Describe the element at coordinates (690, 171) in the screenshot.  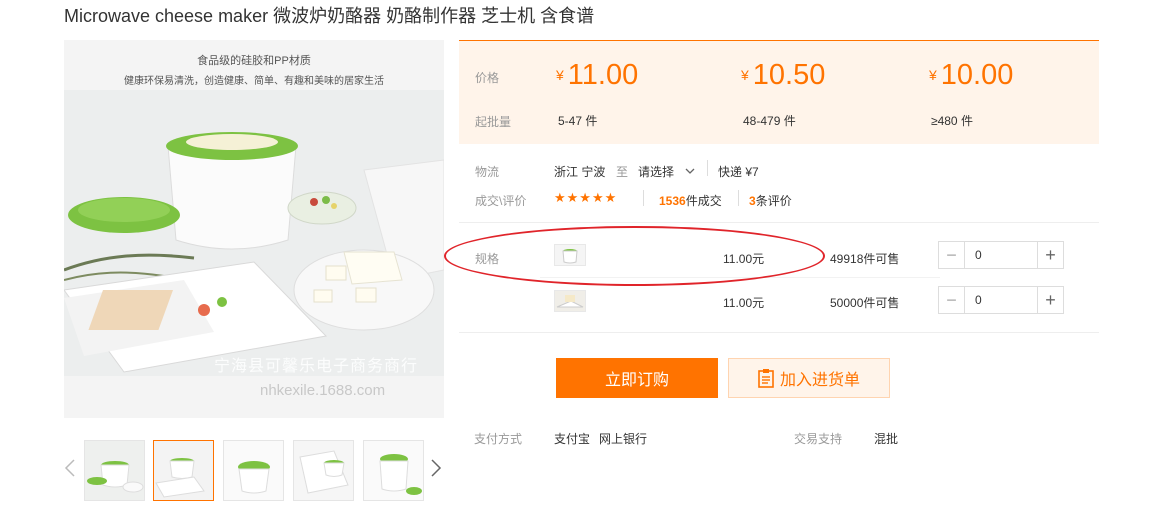
I see `chevron-down-icon` at that location.